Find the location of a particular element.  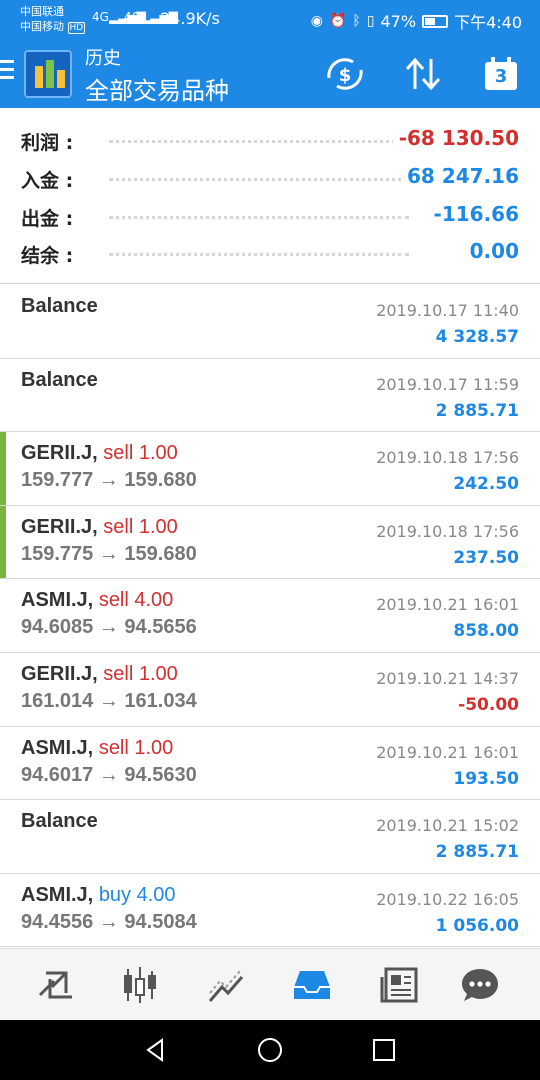

deal-profit: -50.00 is located at coordinates (488, 704).